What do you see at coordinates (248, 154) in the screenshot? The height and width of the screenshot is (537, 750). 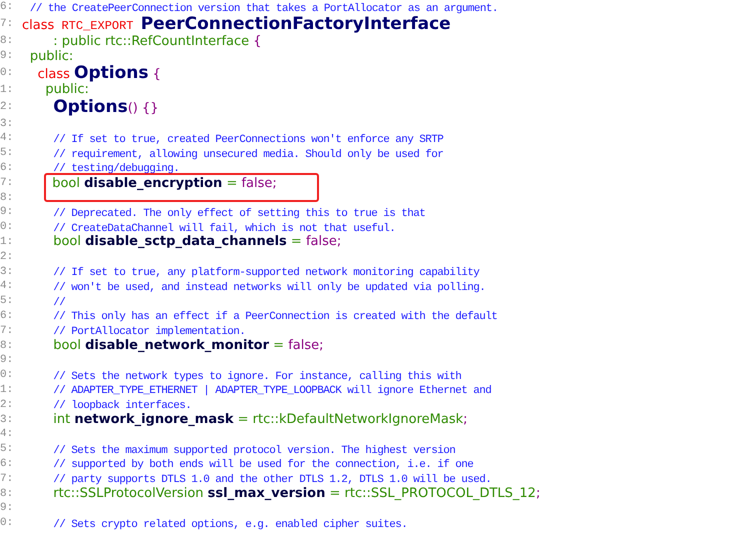 I see `code-comment: // requirement, allowing unsecured media. Should only be used for` at bounding box center [248, 154].